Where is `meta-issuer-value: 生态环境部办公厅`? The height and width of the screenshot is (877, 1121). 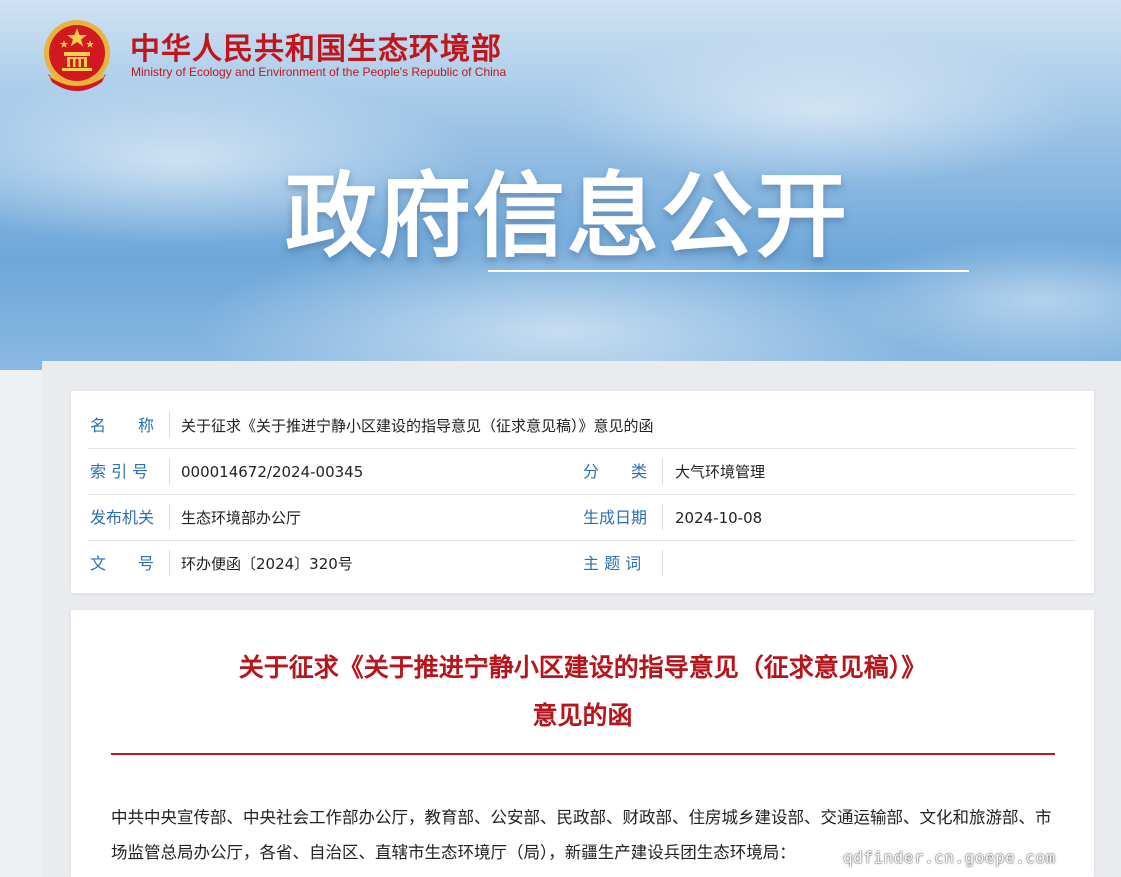
meta-issuer-value: 生态环境部办公厅 is located at coordinates (241, 518).